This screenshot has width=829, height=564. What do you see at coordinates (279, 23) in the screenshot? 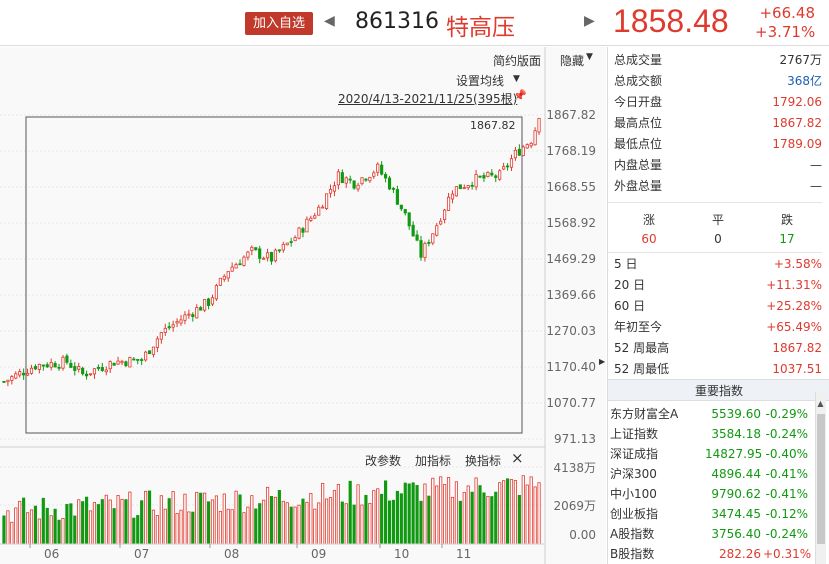
I see `add-to-watchlist-button: 加入自选` at bounding box center [279, 23].